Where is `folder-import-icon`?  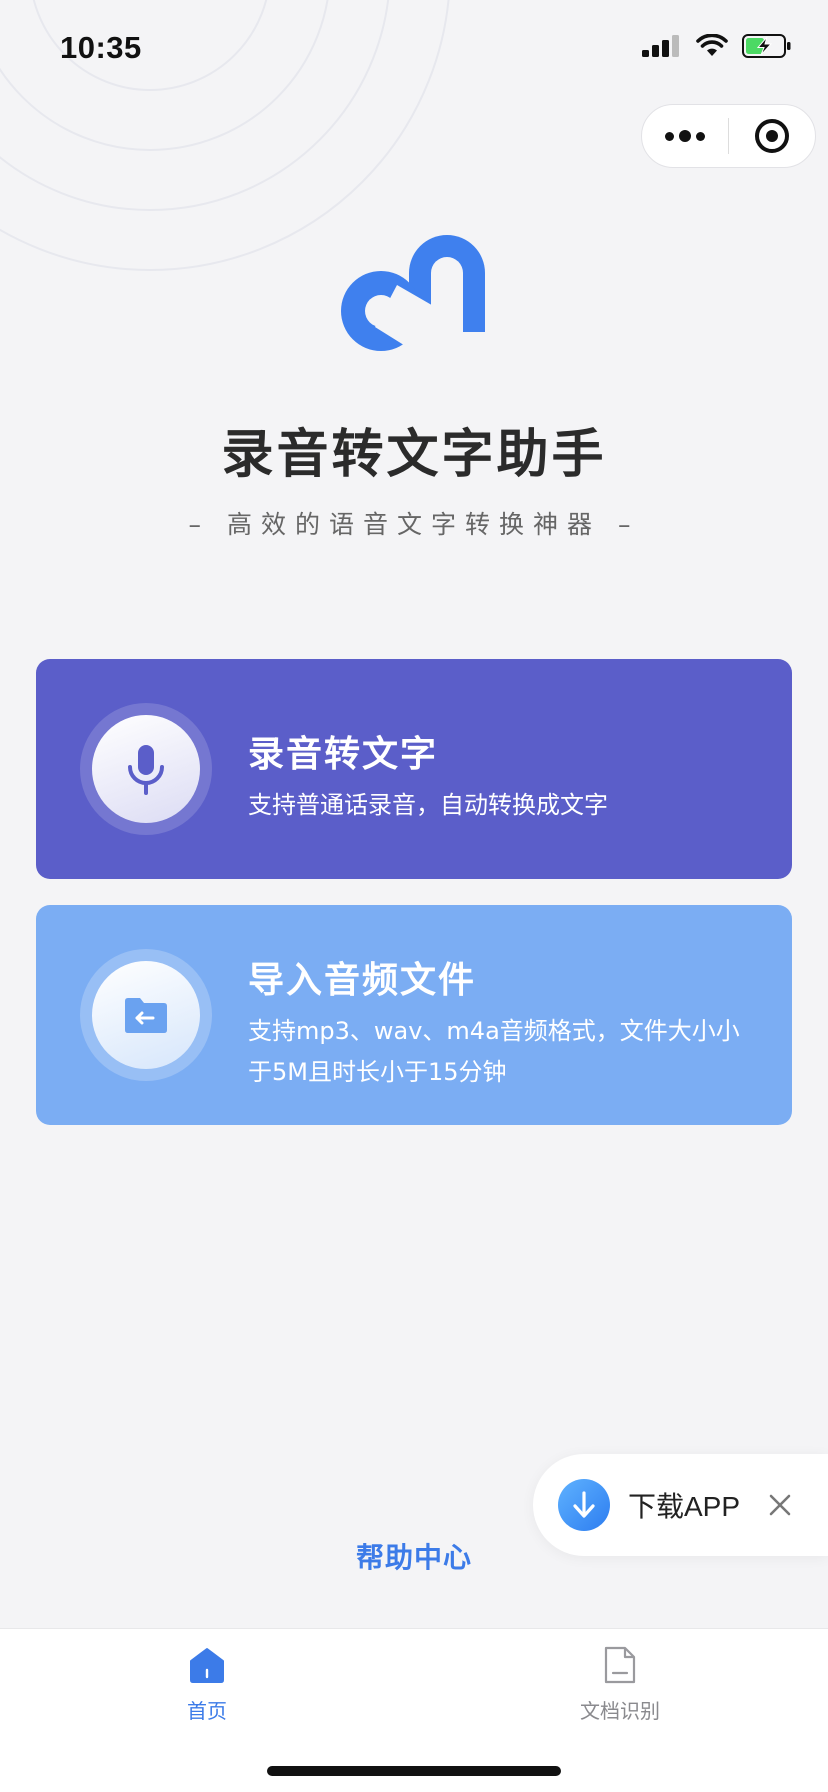
folder-import-icon is located at coordinates (146, 1015).